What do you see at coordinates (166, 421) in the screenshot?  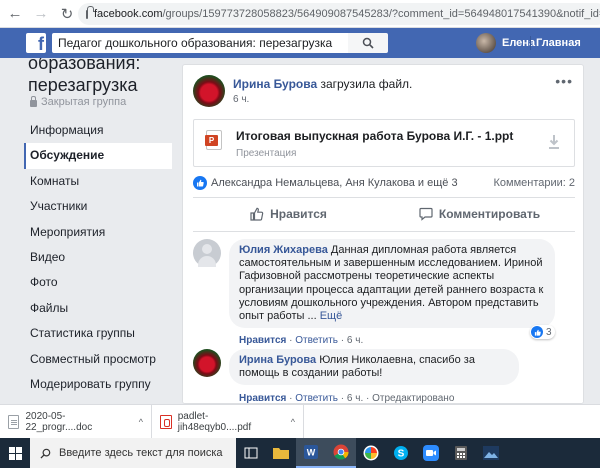 I see `pdf-icon` at bounding box center [166, 421].